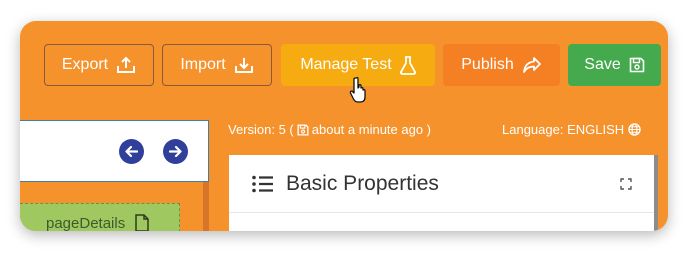 Image resolution: width=690 pixels, height=259 pixels. What do you see at coordinates (262, 183) in the screenshot?
I see `list-icon` at bounding box center [262, 183].